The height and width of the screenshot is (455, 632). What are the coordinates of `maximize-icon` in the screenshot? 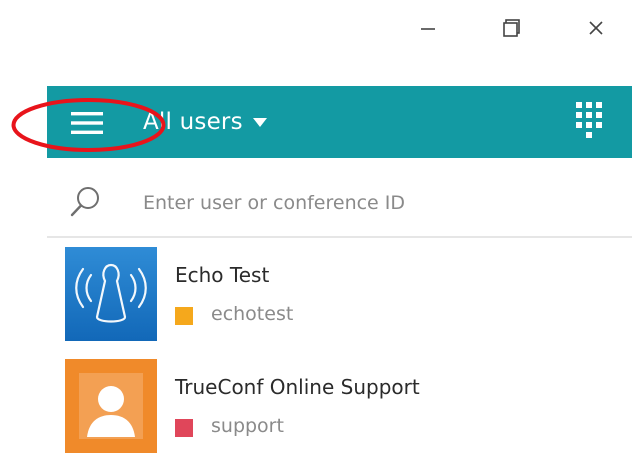 It's located at (511, 28).